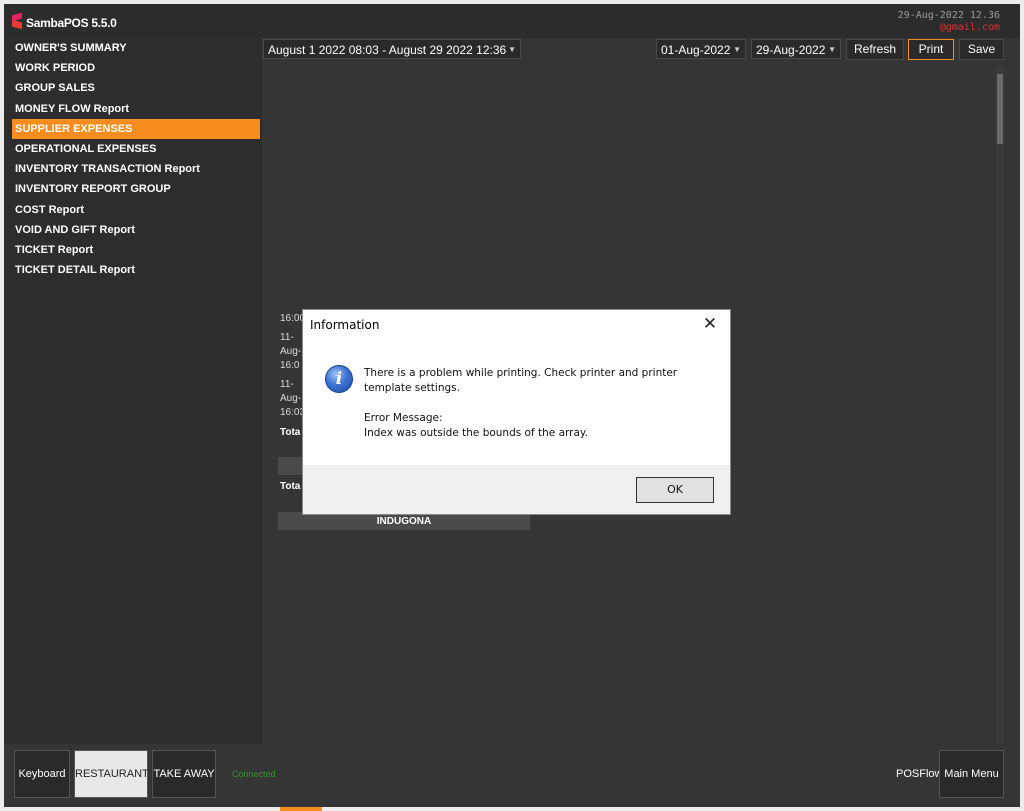  What do you see at coordinates (71, 23) in the screenshot?
I see `app-title: SambaPOS 5.5.0` at bounding box center [71, 23].